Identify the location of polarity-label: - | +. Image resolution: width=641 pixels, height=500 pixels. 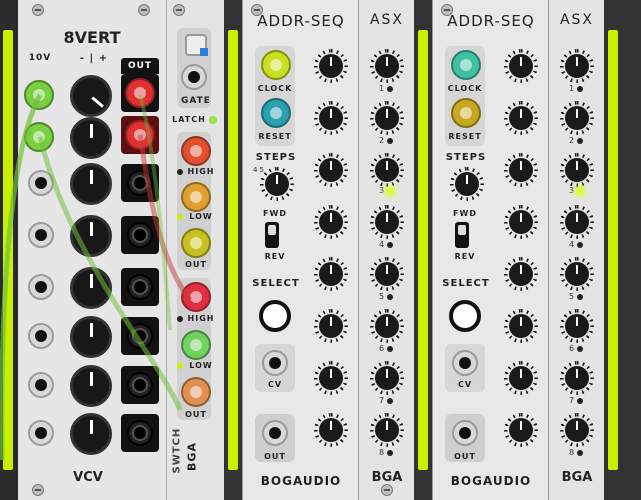
(94, 58).